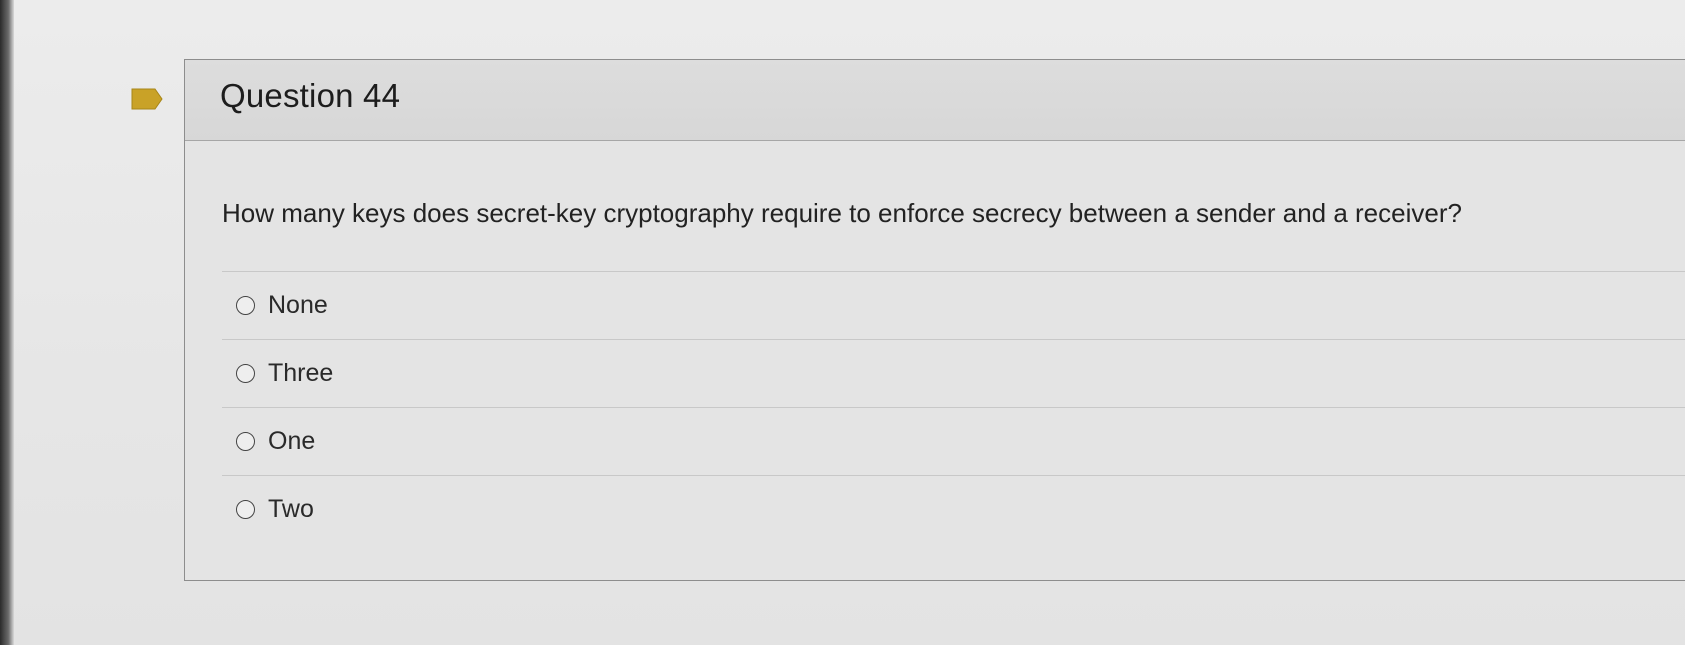 Image resolution: width=1685 pixels, height=645 pixels. What do you see at coordinates (291, 441) in the screenshot?
I see `answer-label: One` at bounding box center [291, 441].